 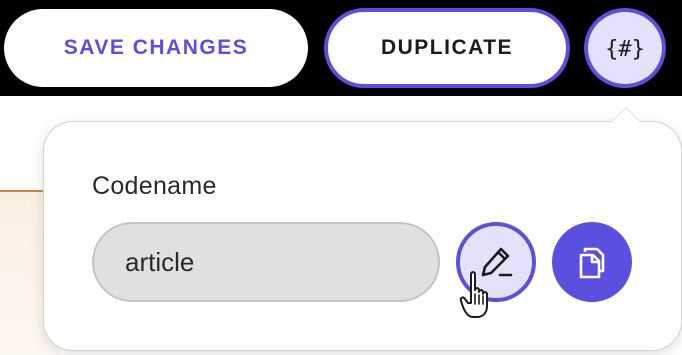 I want to click on copy-codename-button, so click(x=592, y=262).